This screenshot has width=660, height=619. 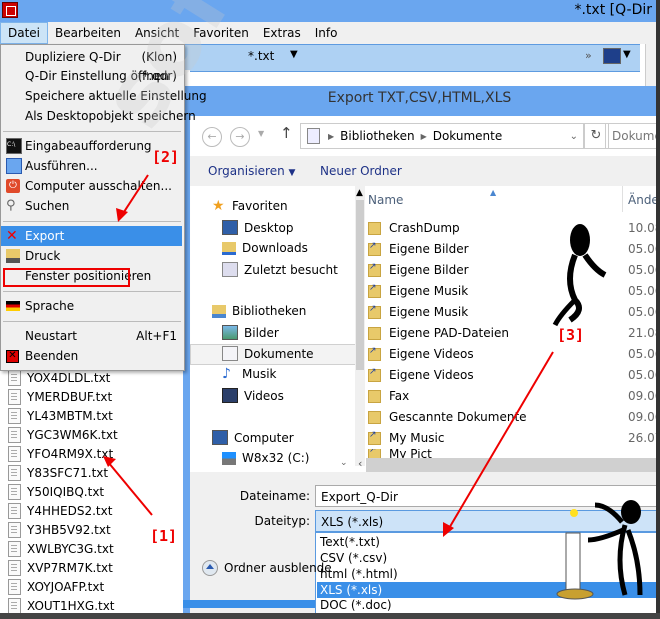 What do you see at coordinates (166, 157) in the screenshot?
I see `annotation-2: [2]` at bounding box center [166, 157].